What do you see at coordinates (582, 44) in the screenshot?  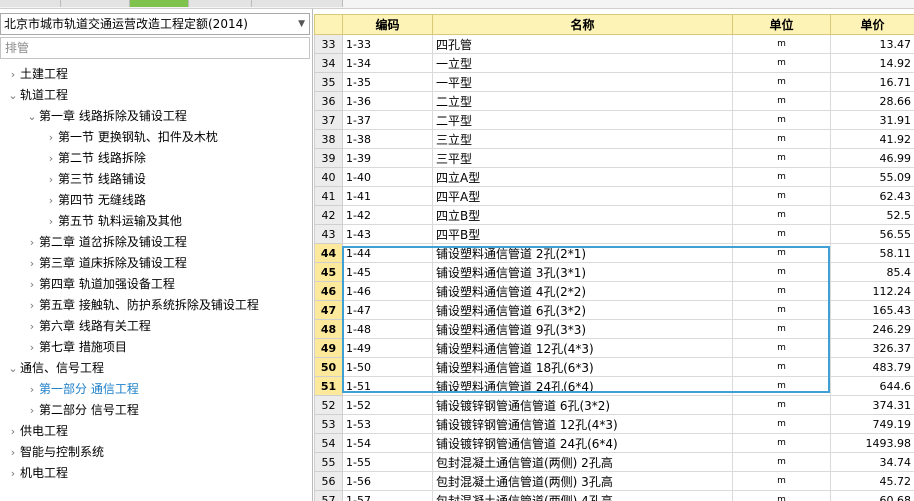 I see `name-cell: 四孔管` at bounding box center [582, 44].